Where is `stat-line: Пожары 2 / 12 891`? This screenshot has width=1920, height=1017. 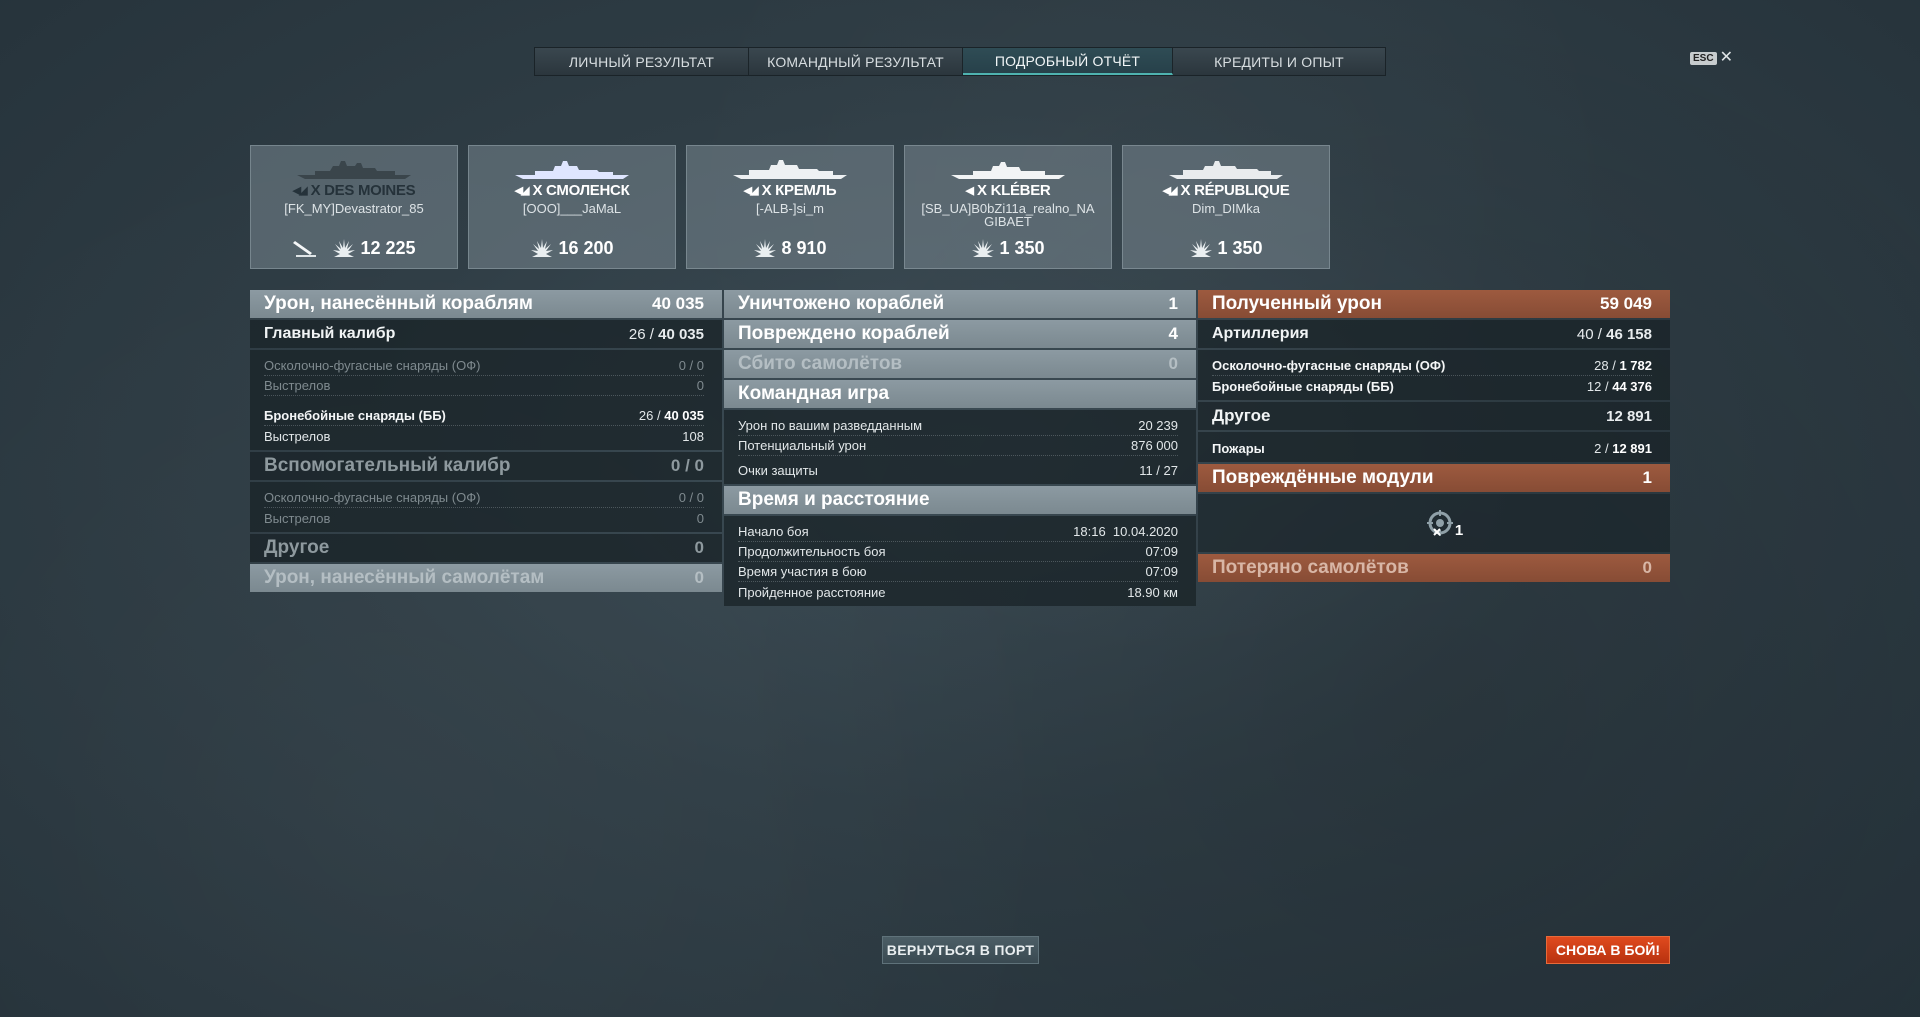
stat-line: Пожары 2 / 12 891 is located at coordinates (1432, 448).